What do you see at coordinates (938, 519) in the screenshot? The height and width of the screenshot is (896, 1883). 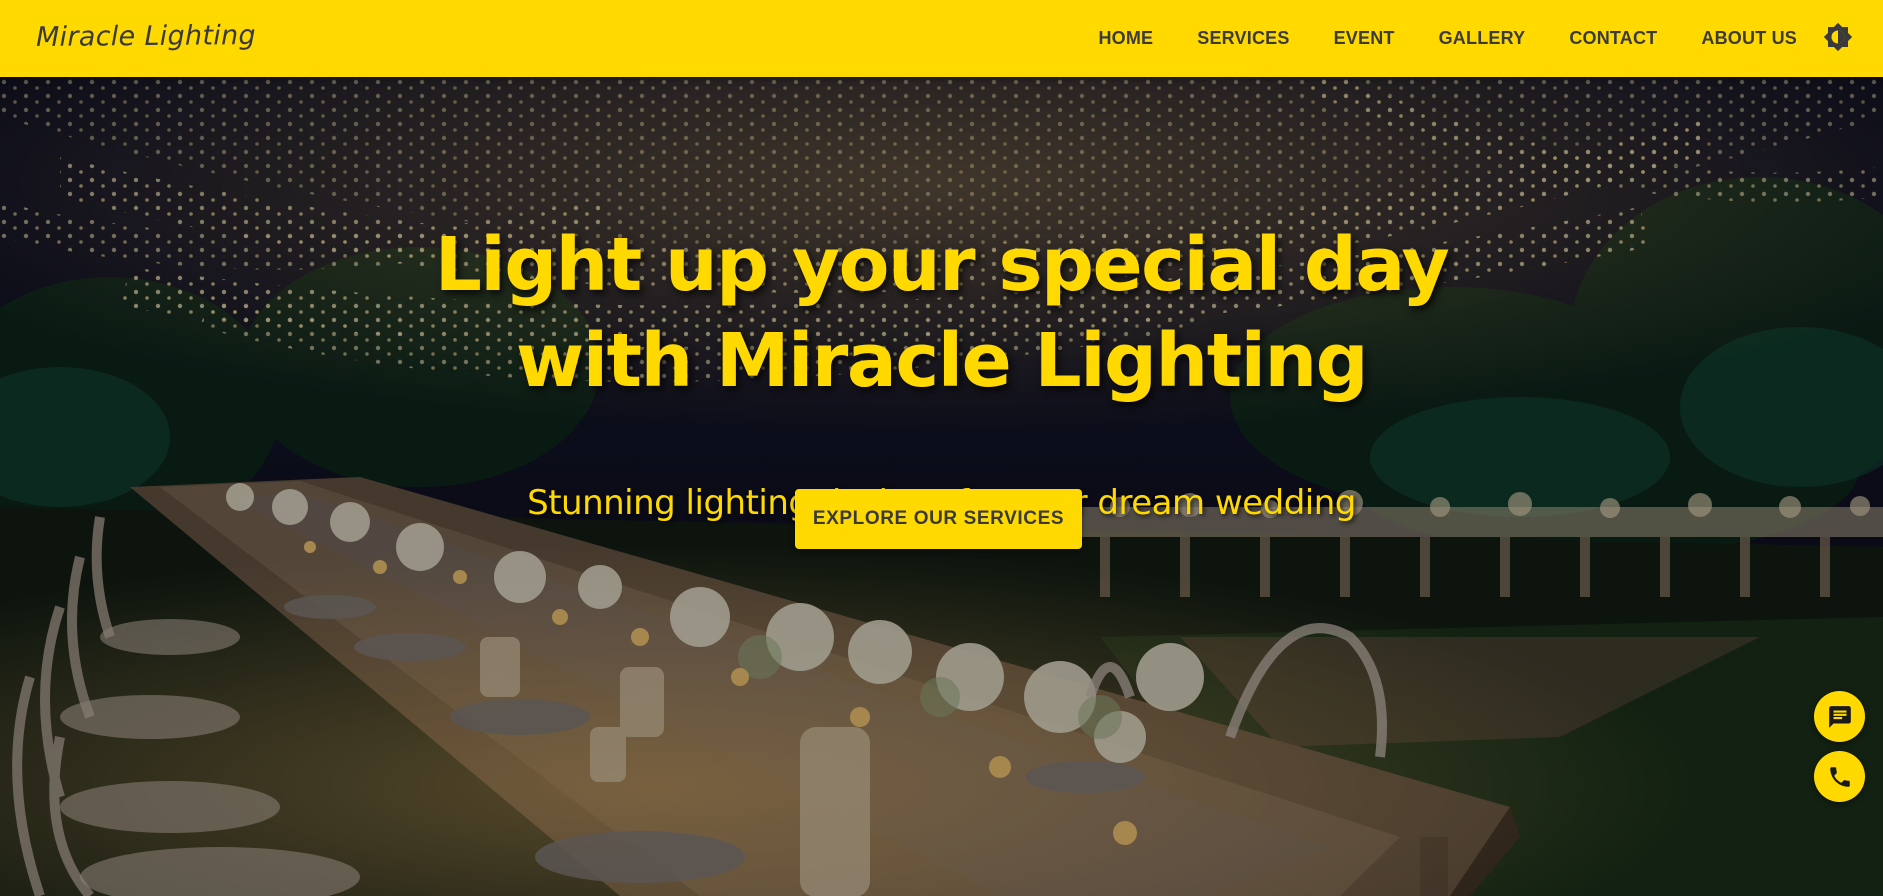 I see `explore-services-button: EXPLORE OUR SERVICES` at bounding box center [938, 519].